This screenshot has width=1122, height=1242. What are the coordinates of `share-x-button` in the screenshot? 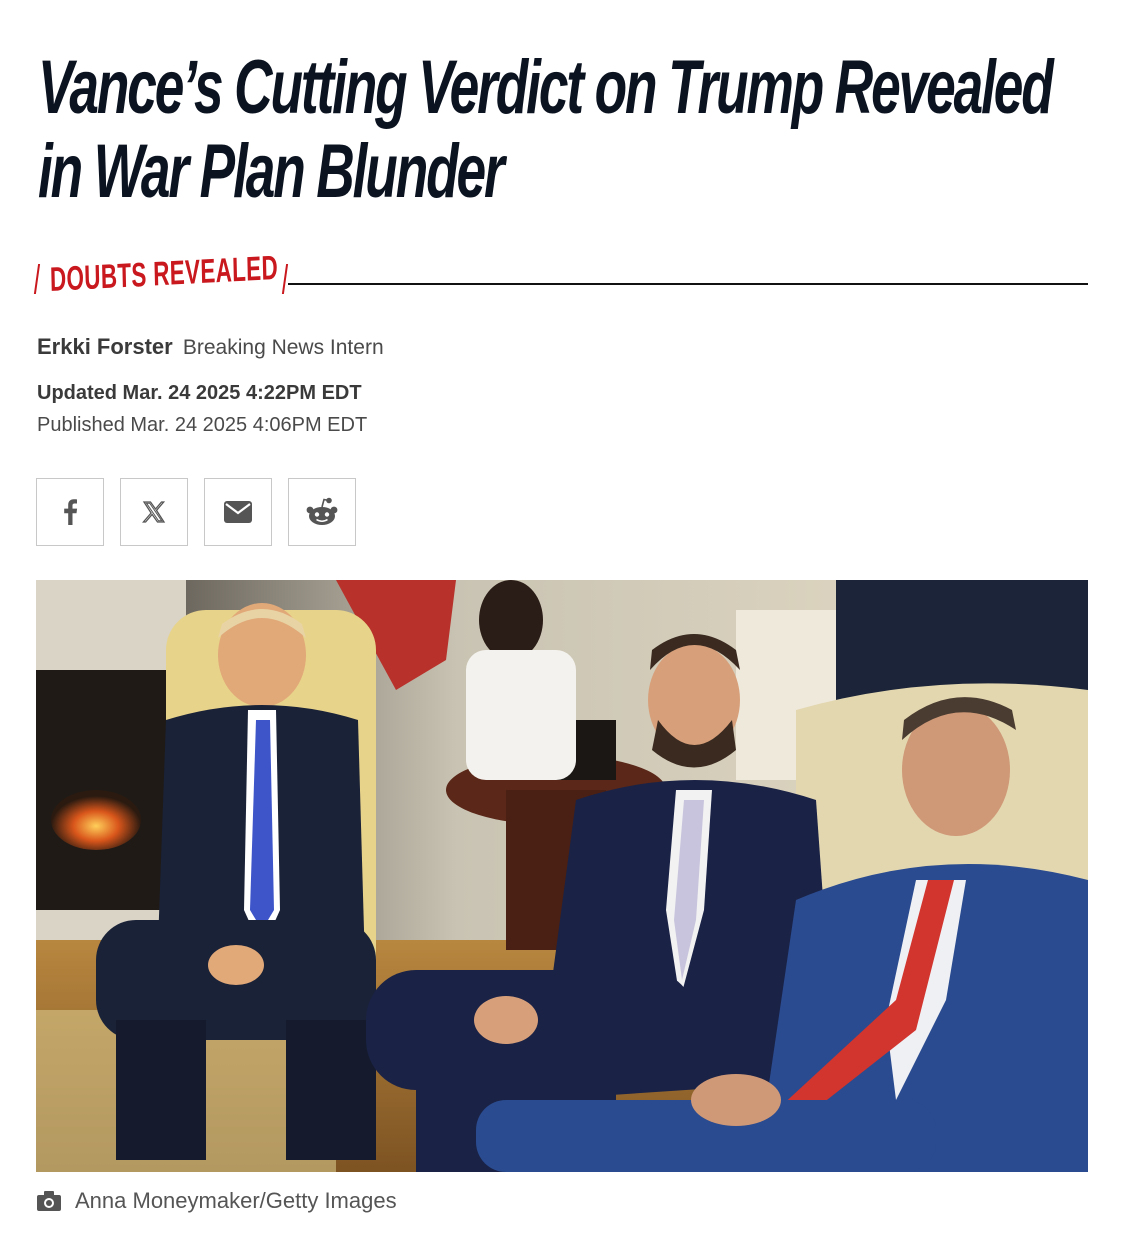 It's located at (154, 512).